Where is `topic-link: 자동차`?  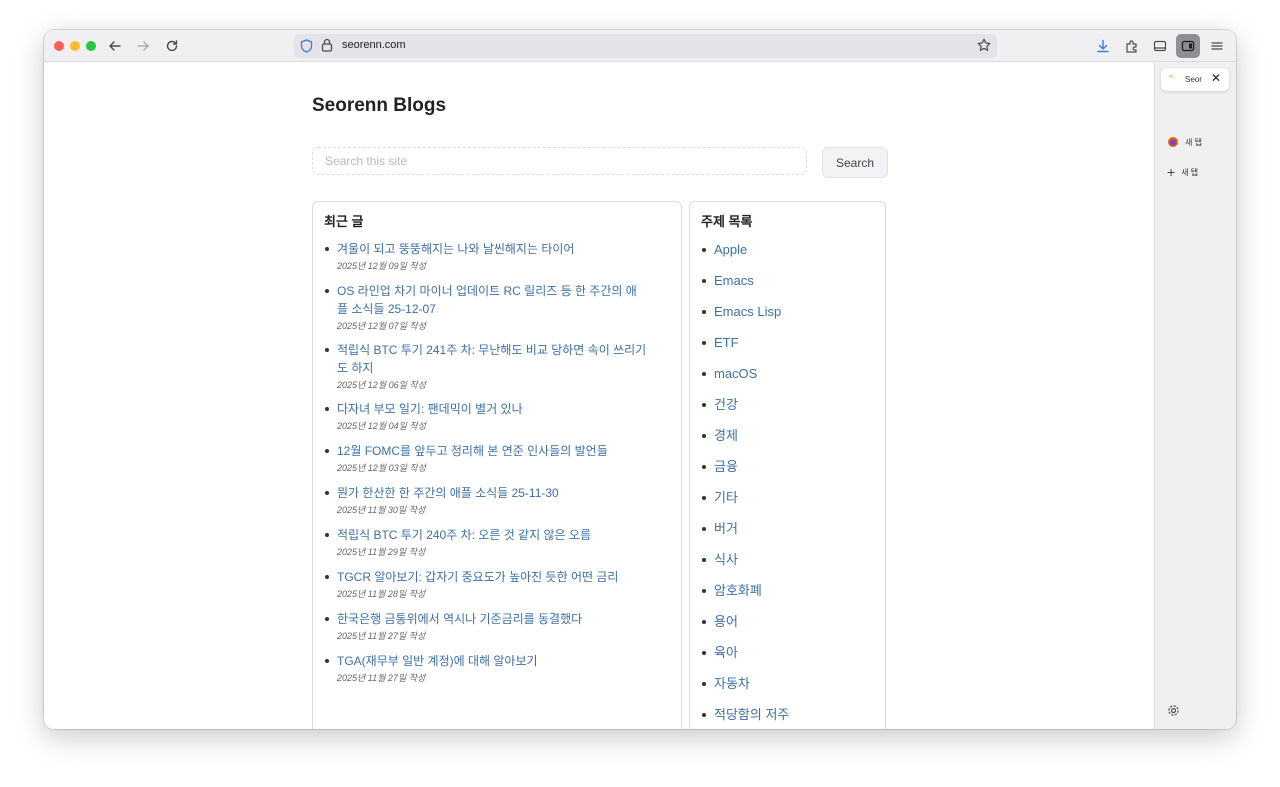 topic-link: 자동차 is located at coordinates (732, 683).